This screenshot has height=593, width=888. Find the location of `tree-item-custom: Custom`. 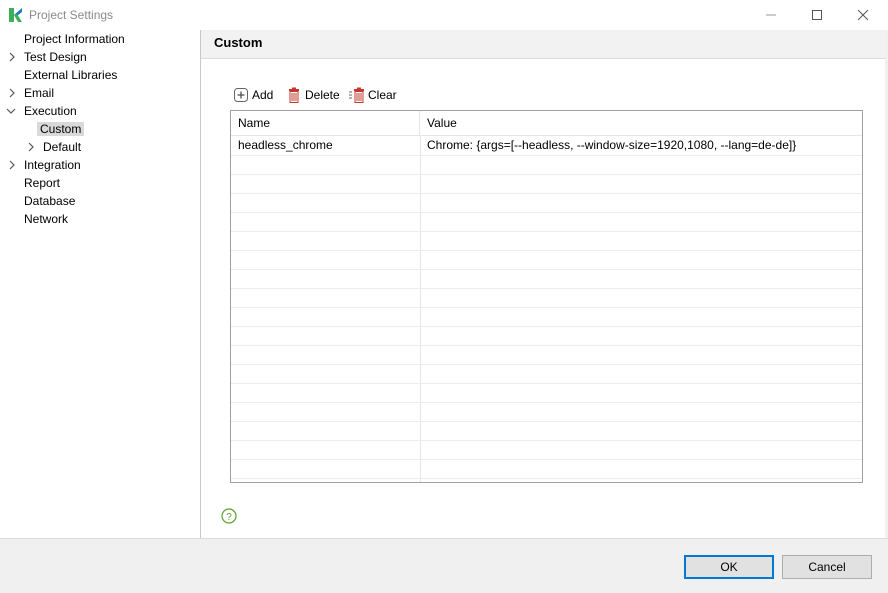

tree-item-custom: Custom is located at coordinates (61, 129).